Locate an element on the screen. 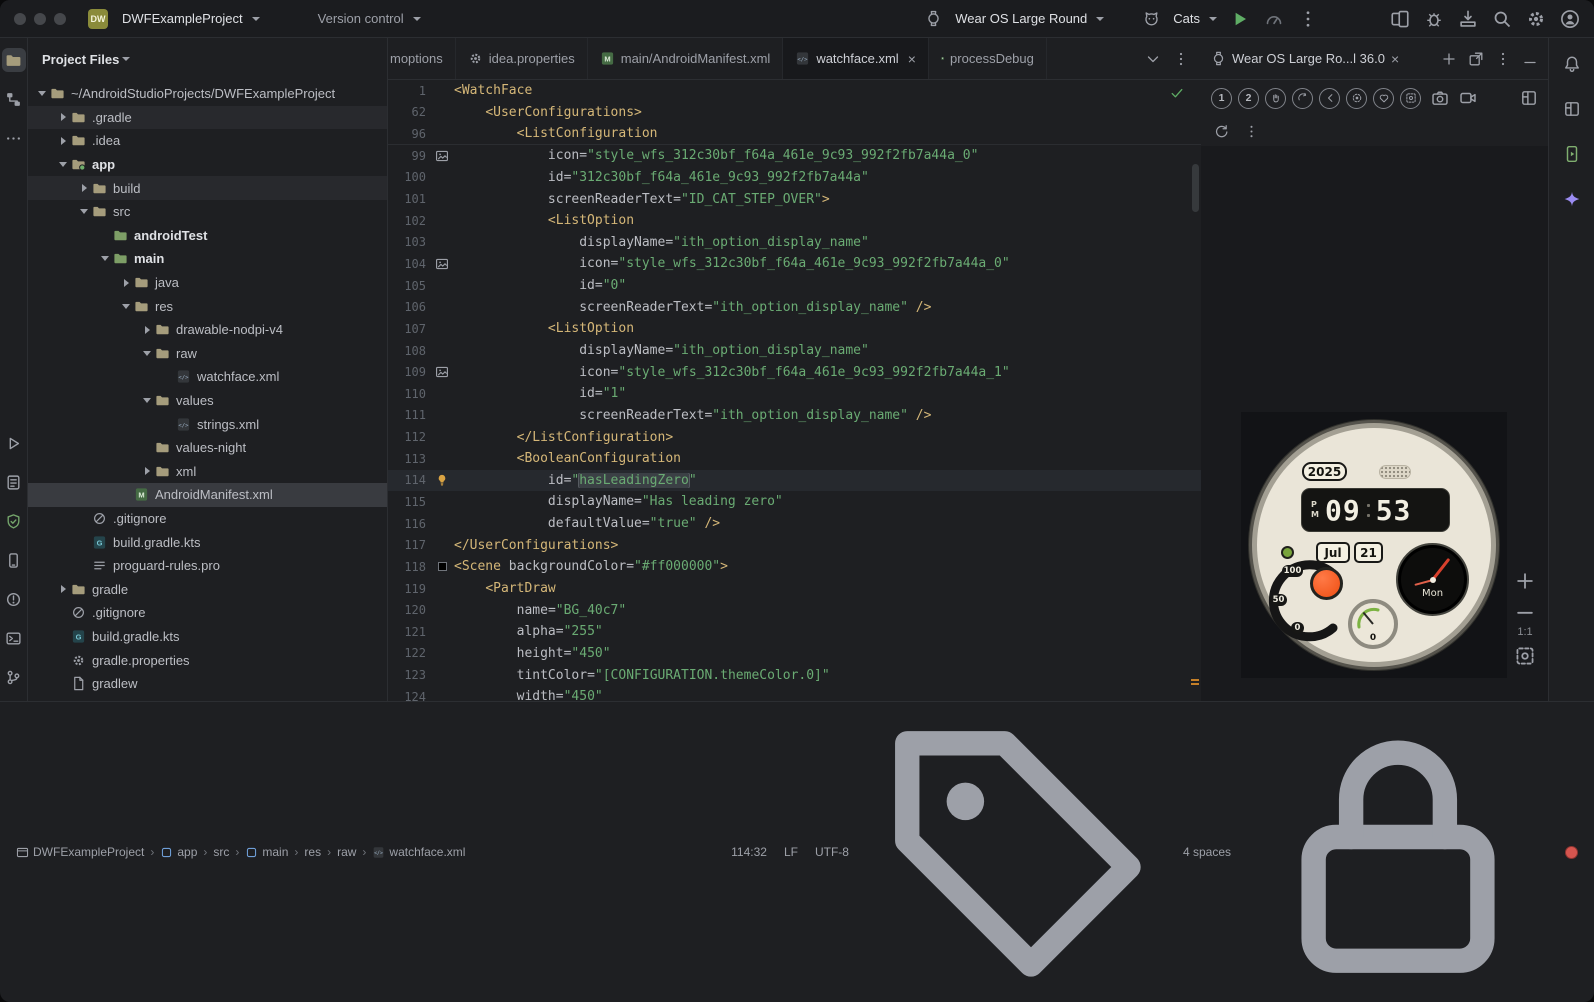 This screenshot has height=1002, width=1594. line-number: 120 is located at coordinates (409, 610).